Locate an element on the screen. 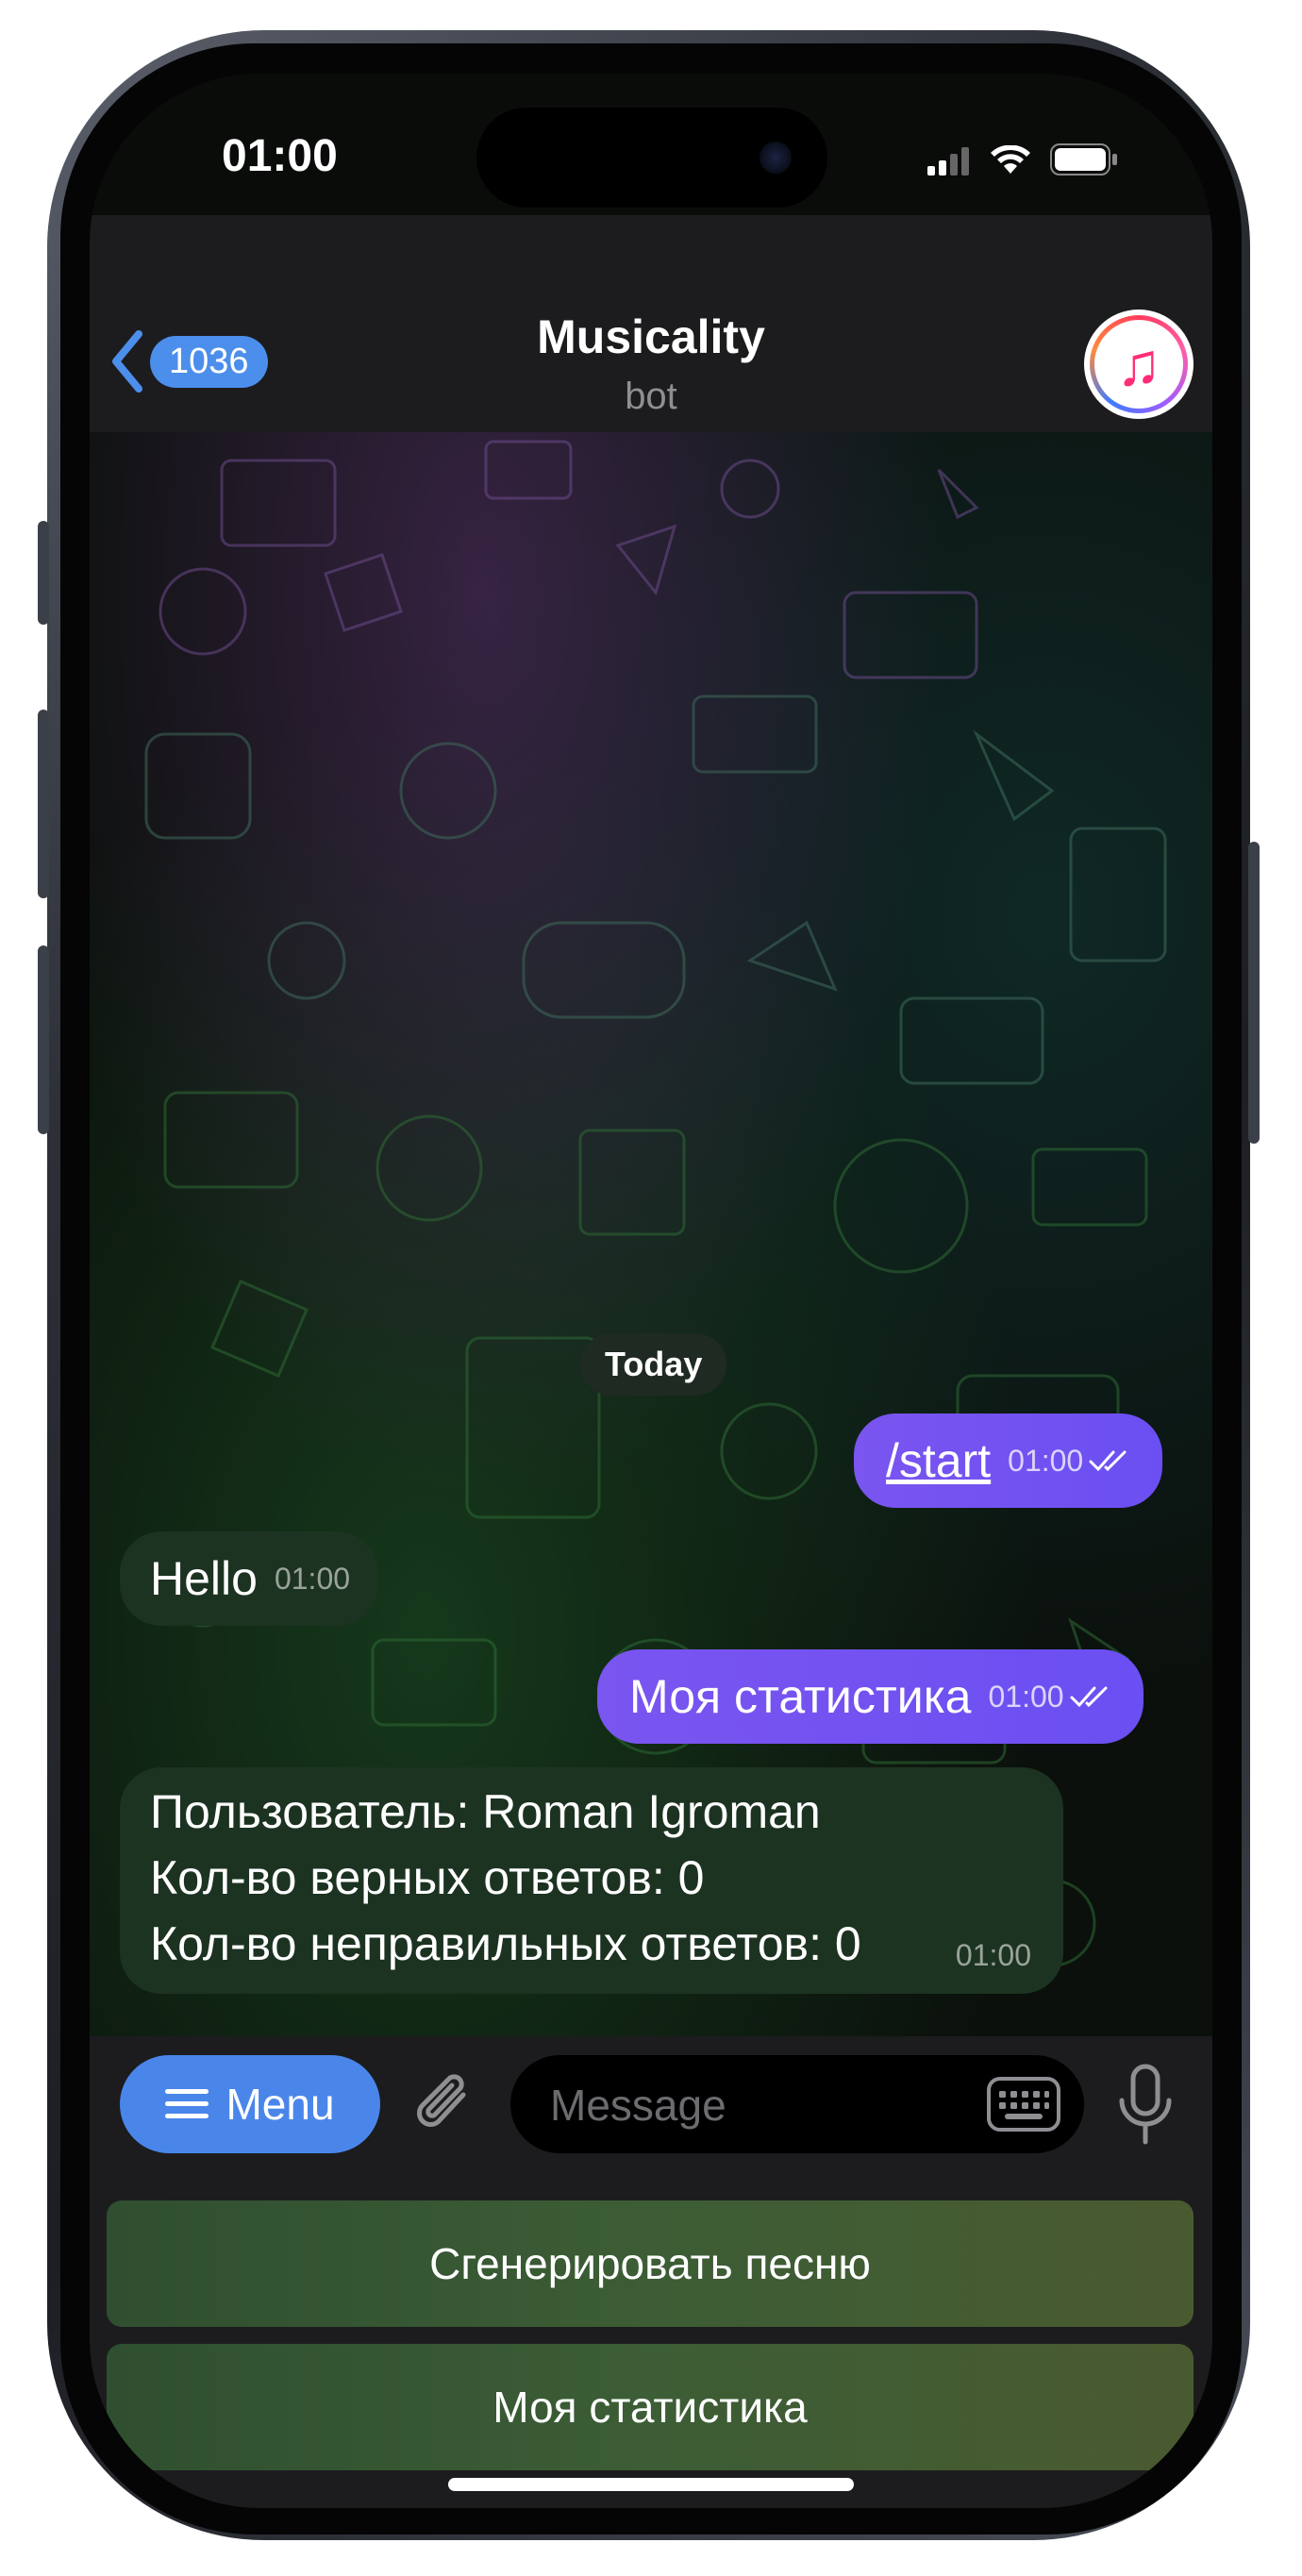 The width and height of the screenshot is (1302, 2576). dynamic-island is located at coordinates (652, 158).